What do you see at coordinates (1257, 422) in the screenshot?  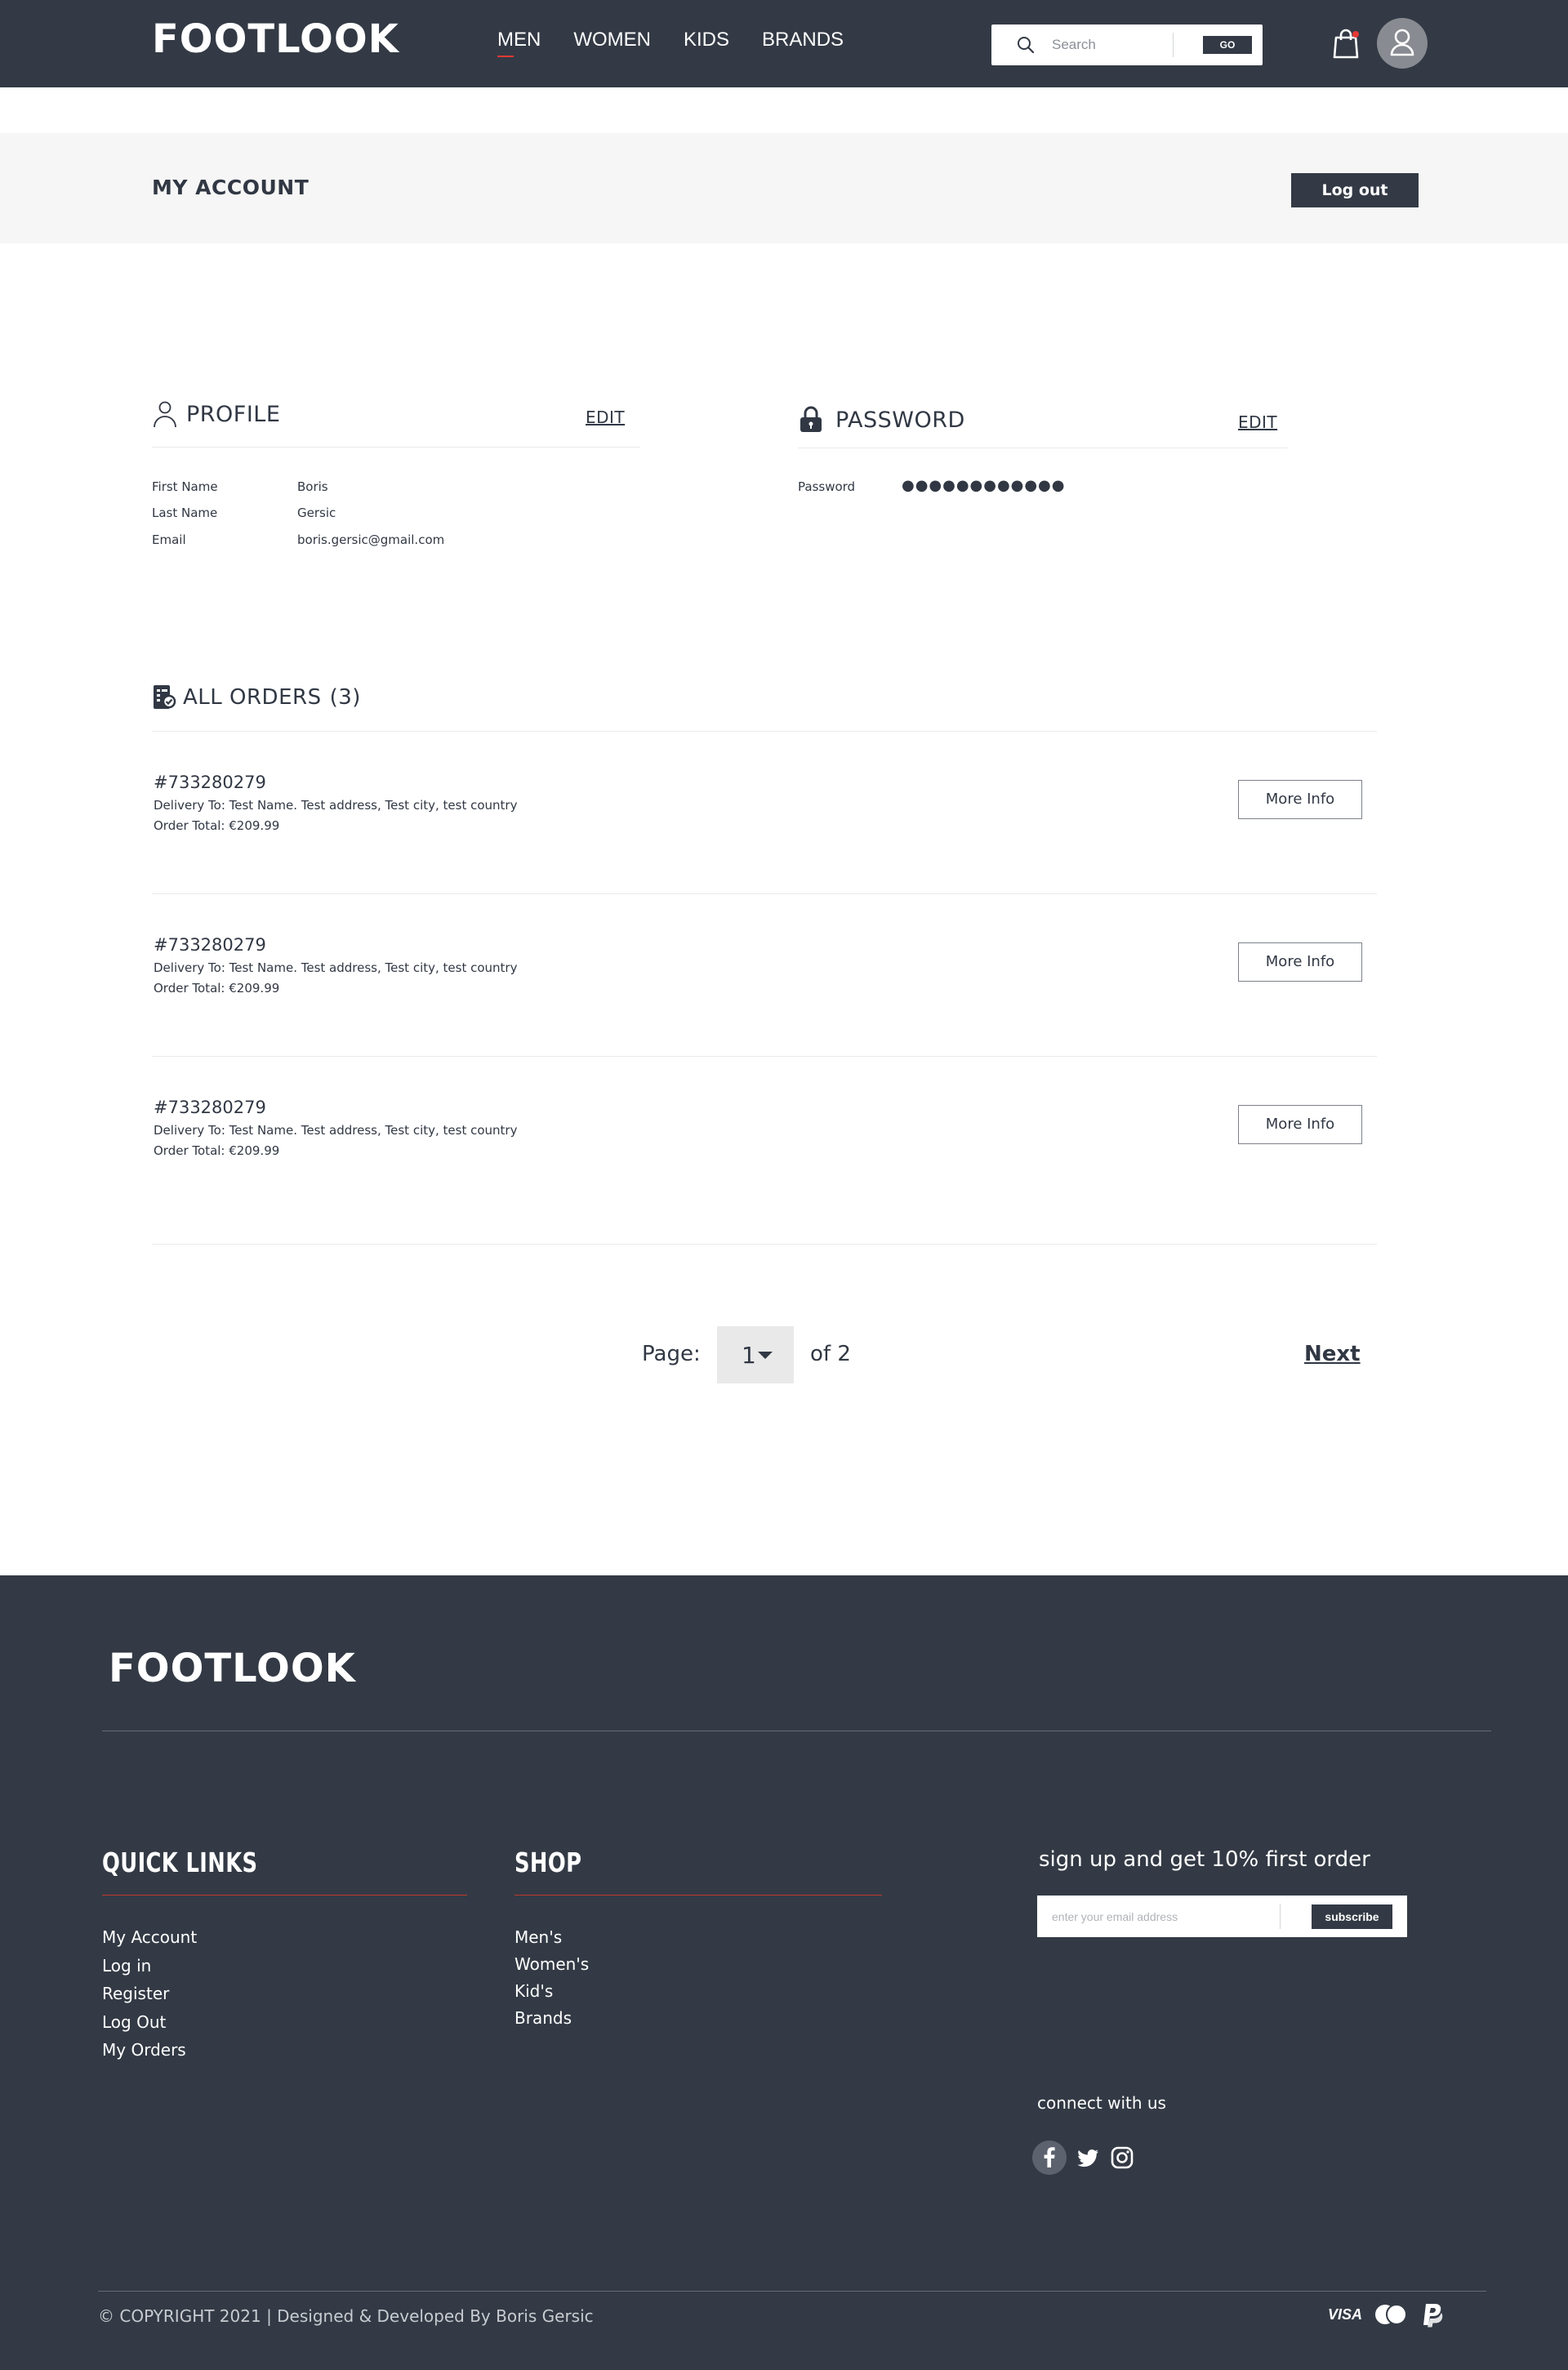 I see `edit-password-link: EDIT` at bounding box center [1257, 422].